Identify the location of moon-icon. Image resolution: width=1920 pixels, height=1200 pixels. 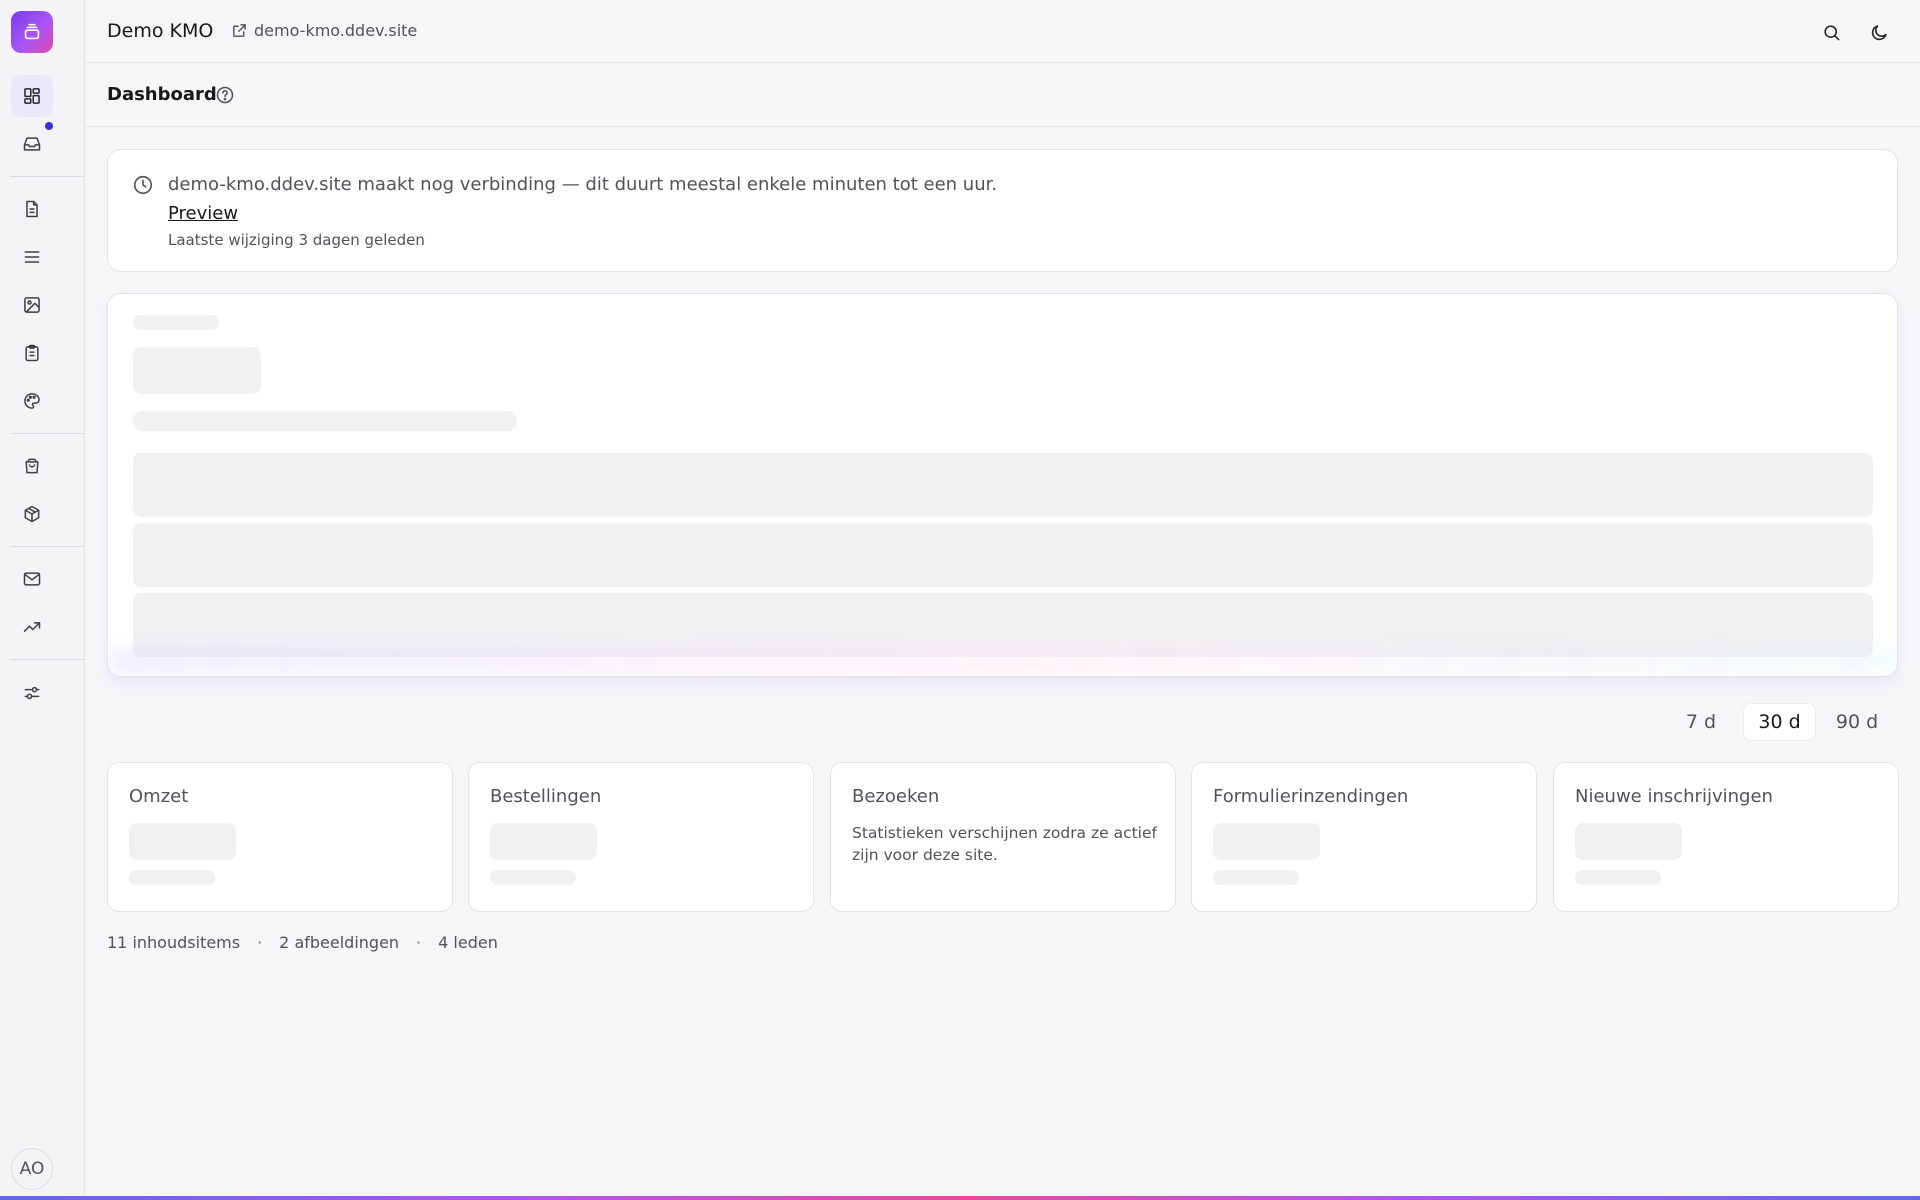
(1879, 32).